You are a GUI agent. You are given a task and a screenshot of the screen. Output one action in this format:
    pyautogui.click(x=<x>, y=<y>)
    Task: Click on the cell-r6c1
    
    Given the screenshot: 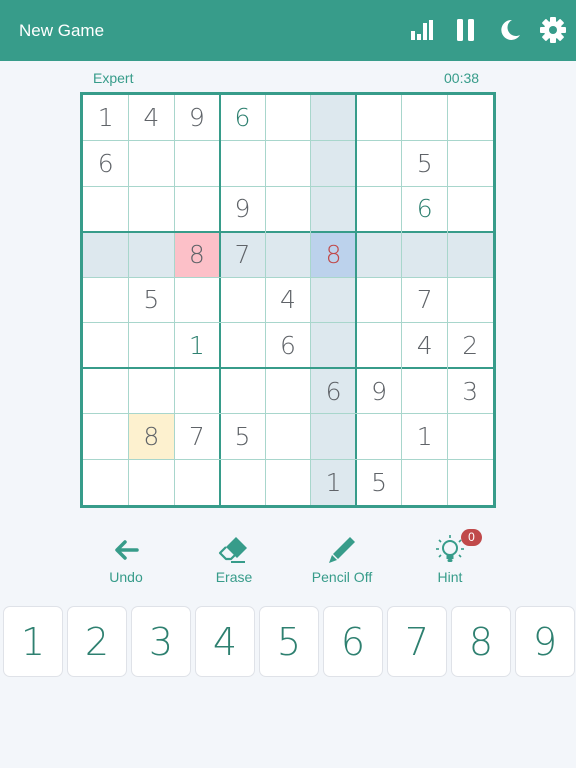 What is the action you would take?
    pyautogui.click(x=106, y=346)
    